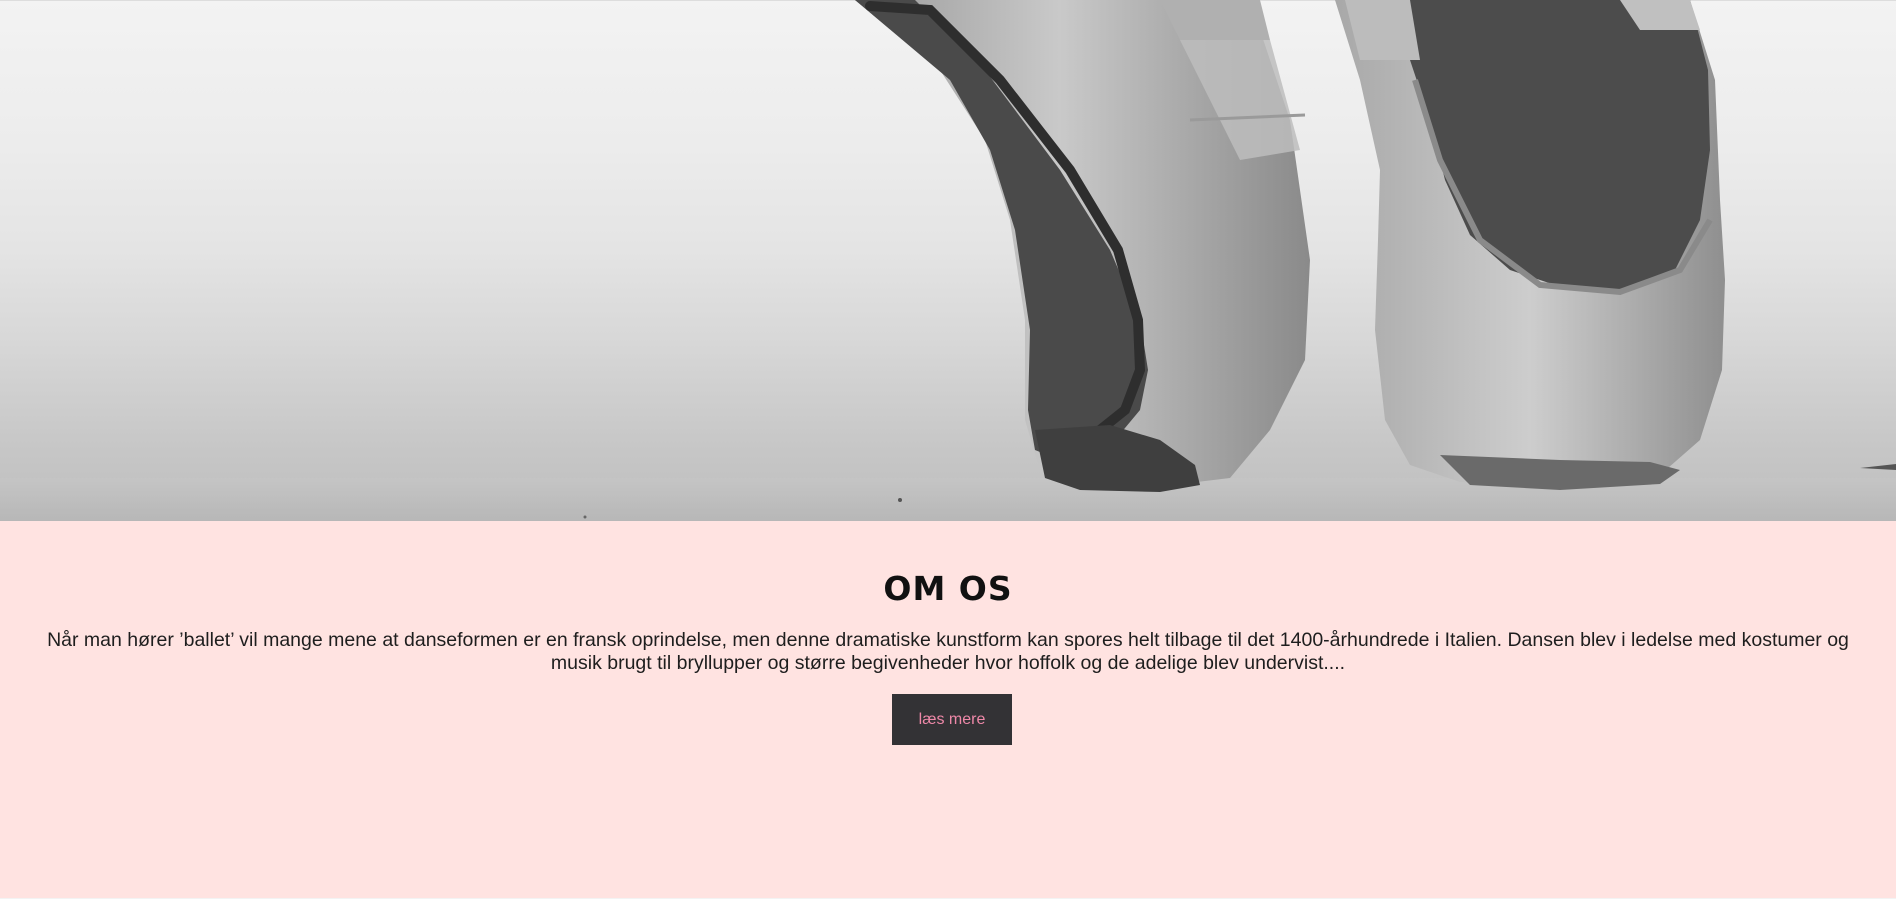  What do you see at coordinates (952, 719) in the screenshot?
I see `read-more-button: læs mere` at bounding box center [952, 719].